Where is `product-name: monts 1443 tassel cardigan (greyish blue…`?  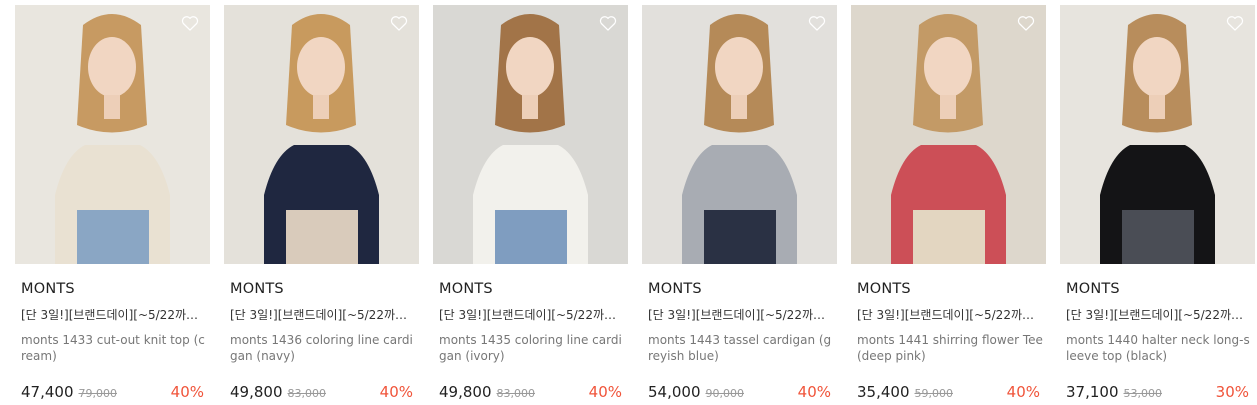 product-name: monts 1443 tassel cardigan (greyish blue… is located at coordinates (741, 348).